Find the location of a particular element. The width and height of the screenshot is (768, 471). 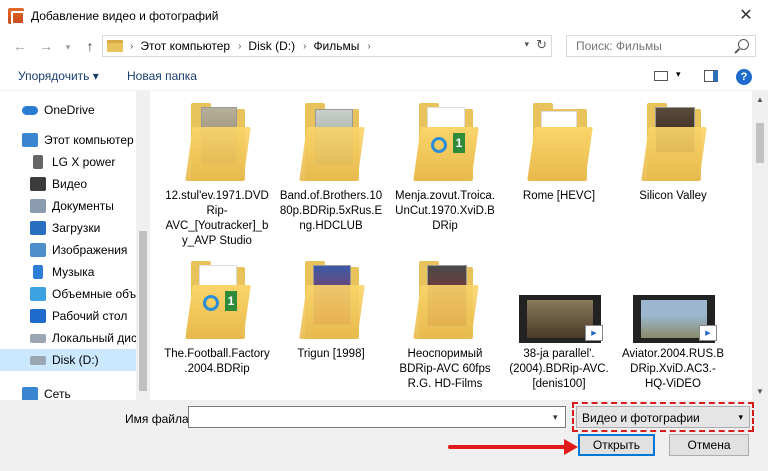

file-item: Trigun [1998] is located at coordinates (331, 329).